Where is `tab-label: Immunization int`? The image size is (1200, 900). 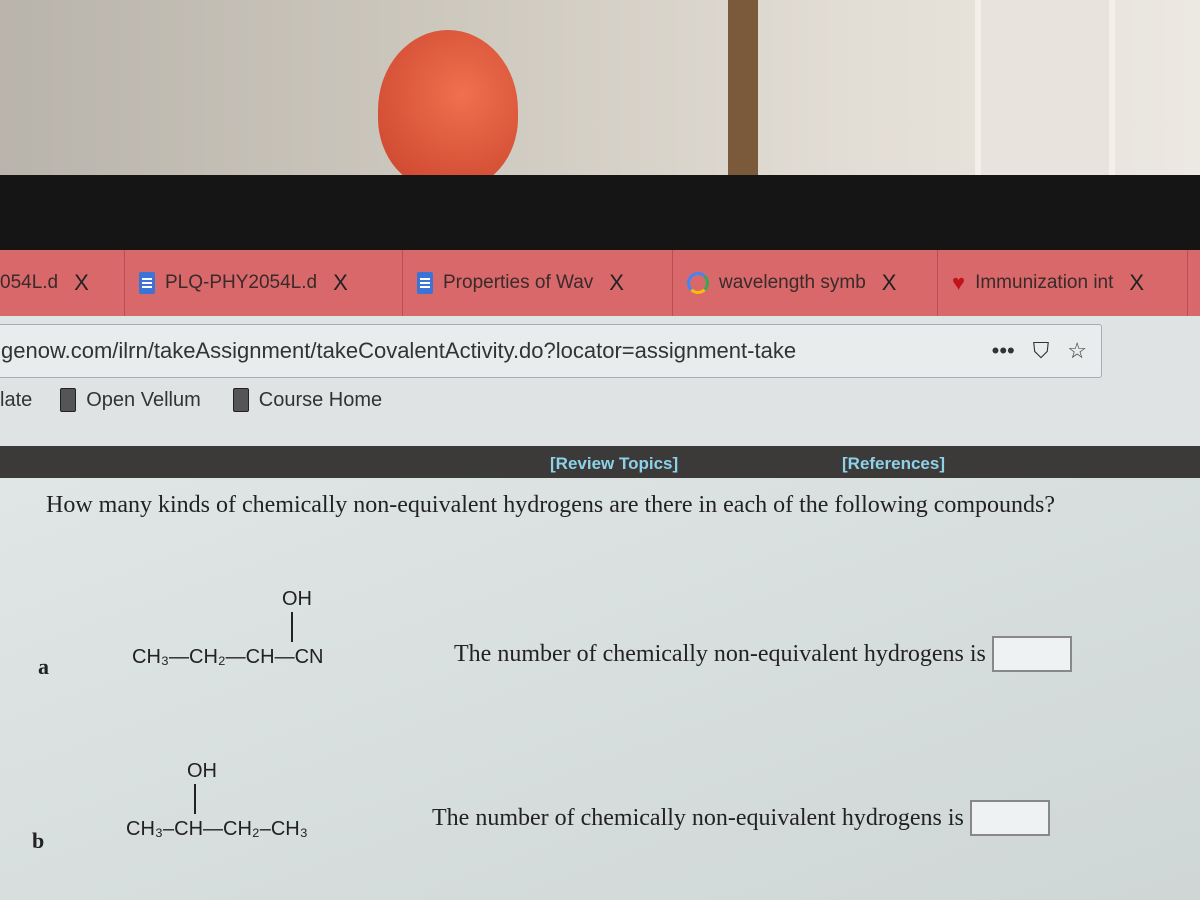 tab-label: Immunization int is located at coordinates (1044, 282).